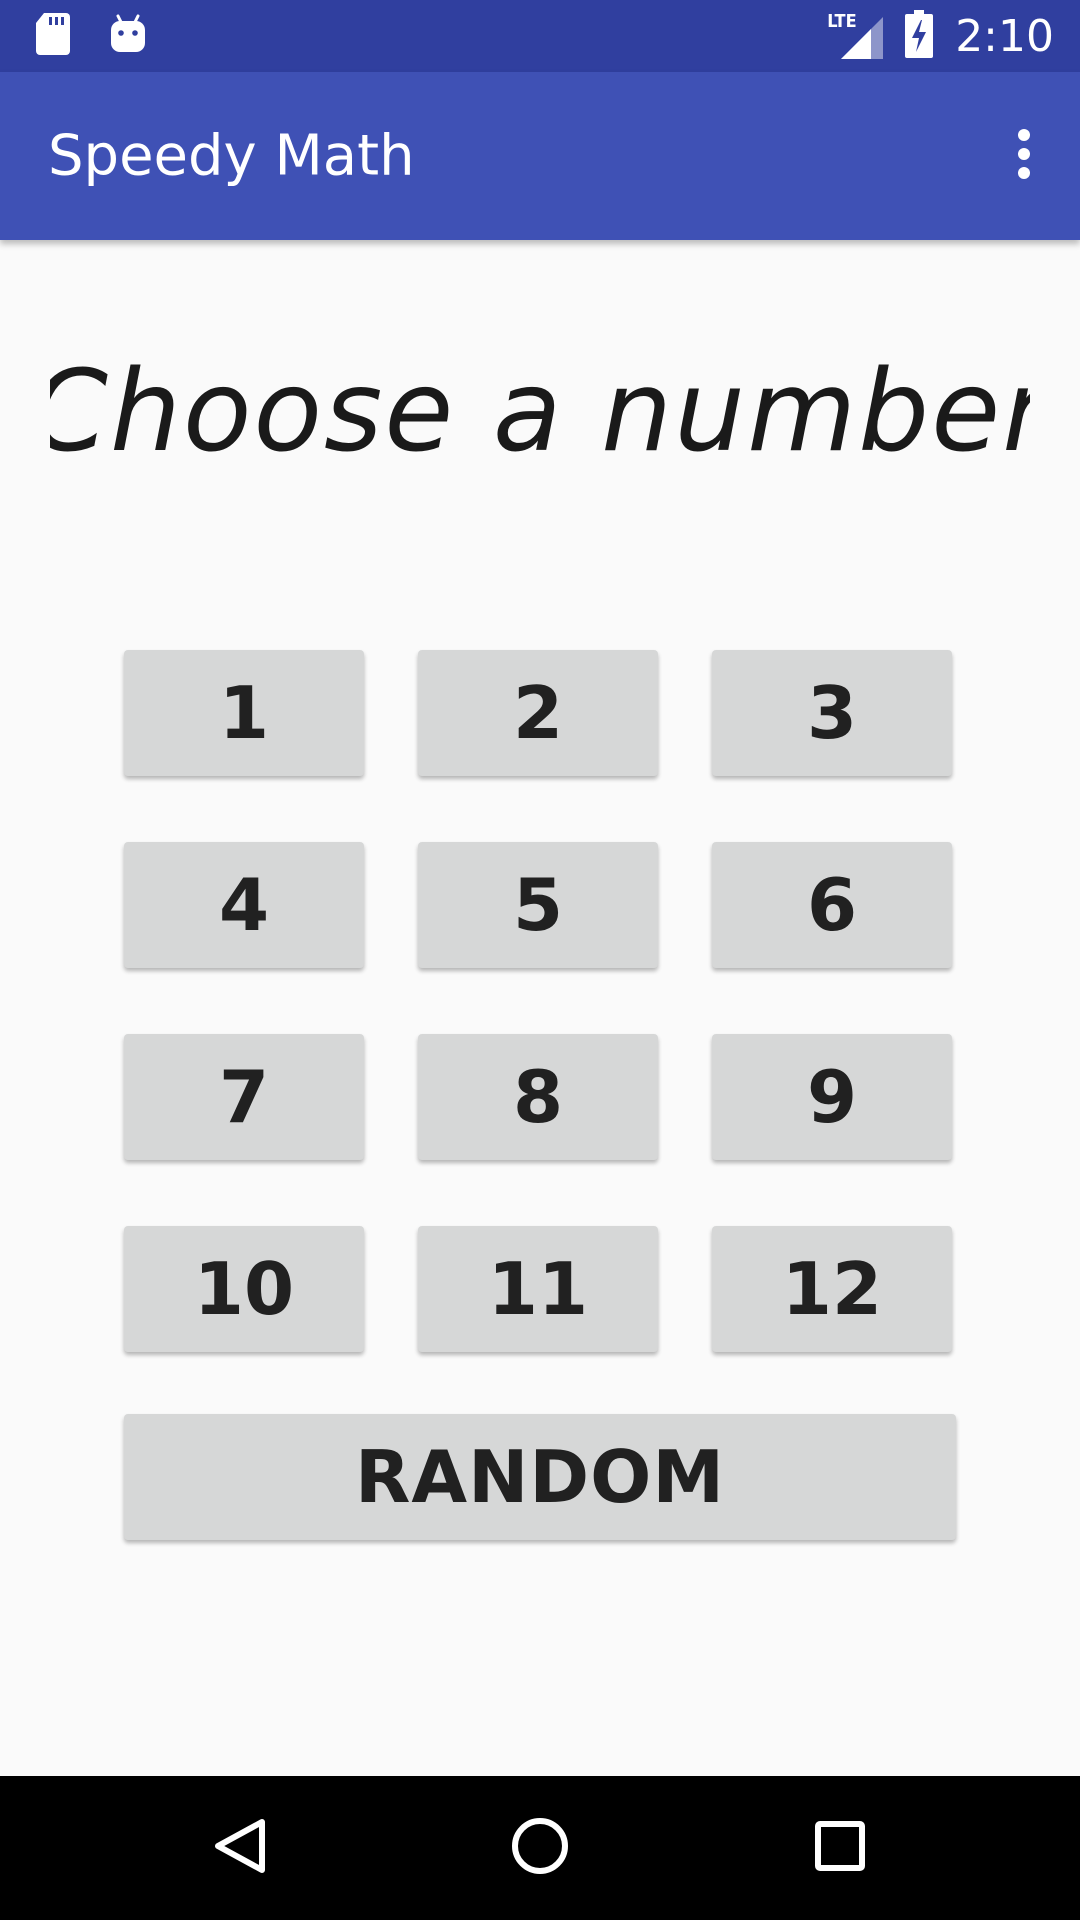 The height and width of the screenshot is (1920, 1080). Describe the element at coordinates (919, 36) in the screenshot. I see `battery-charging-icon` at that location.